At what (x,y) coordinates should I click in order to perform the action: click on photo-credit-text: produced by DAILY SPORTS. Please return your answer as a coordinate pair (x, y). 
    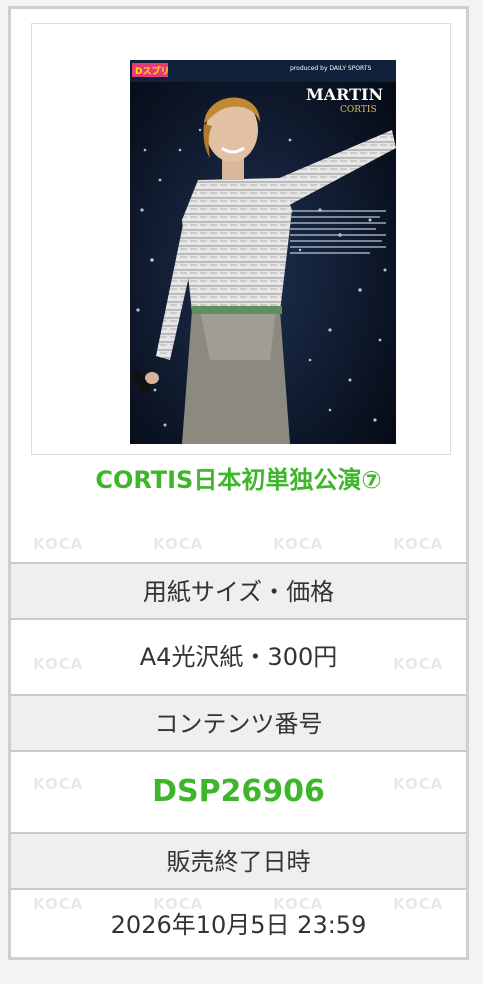
    Looking at the image, I should click on (330, 68).